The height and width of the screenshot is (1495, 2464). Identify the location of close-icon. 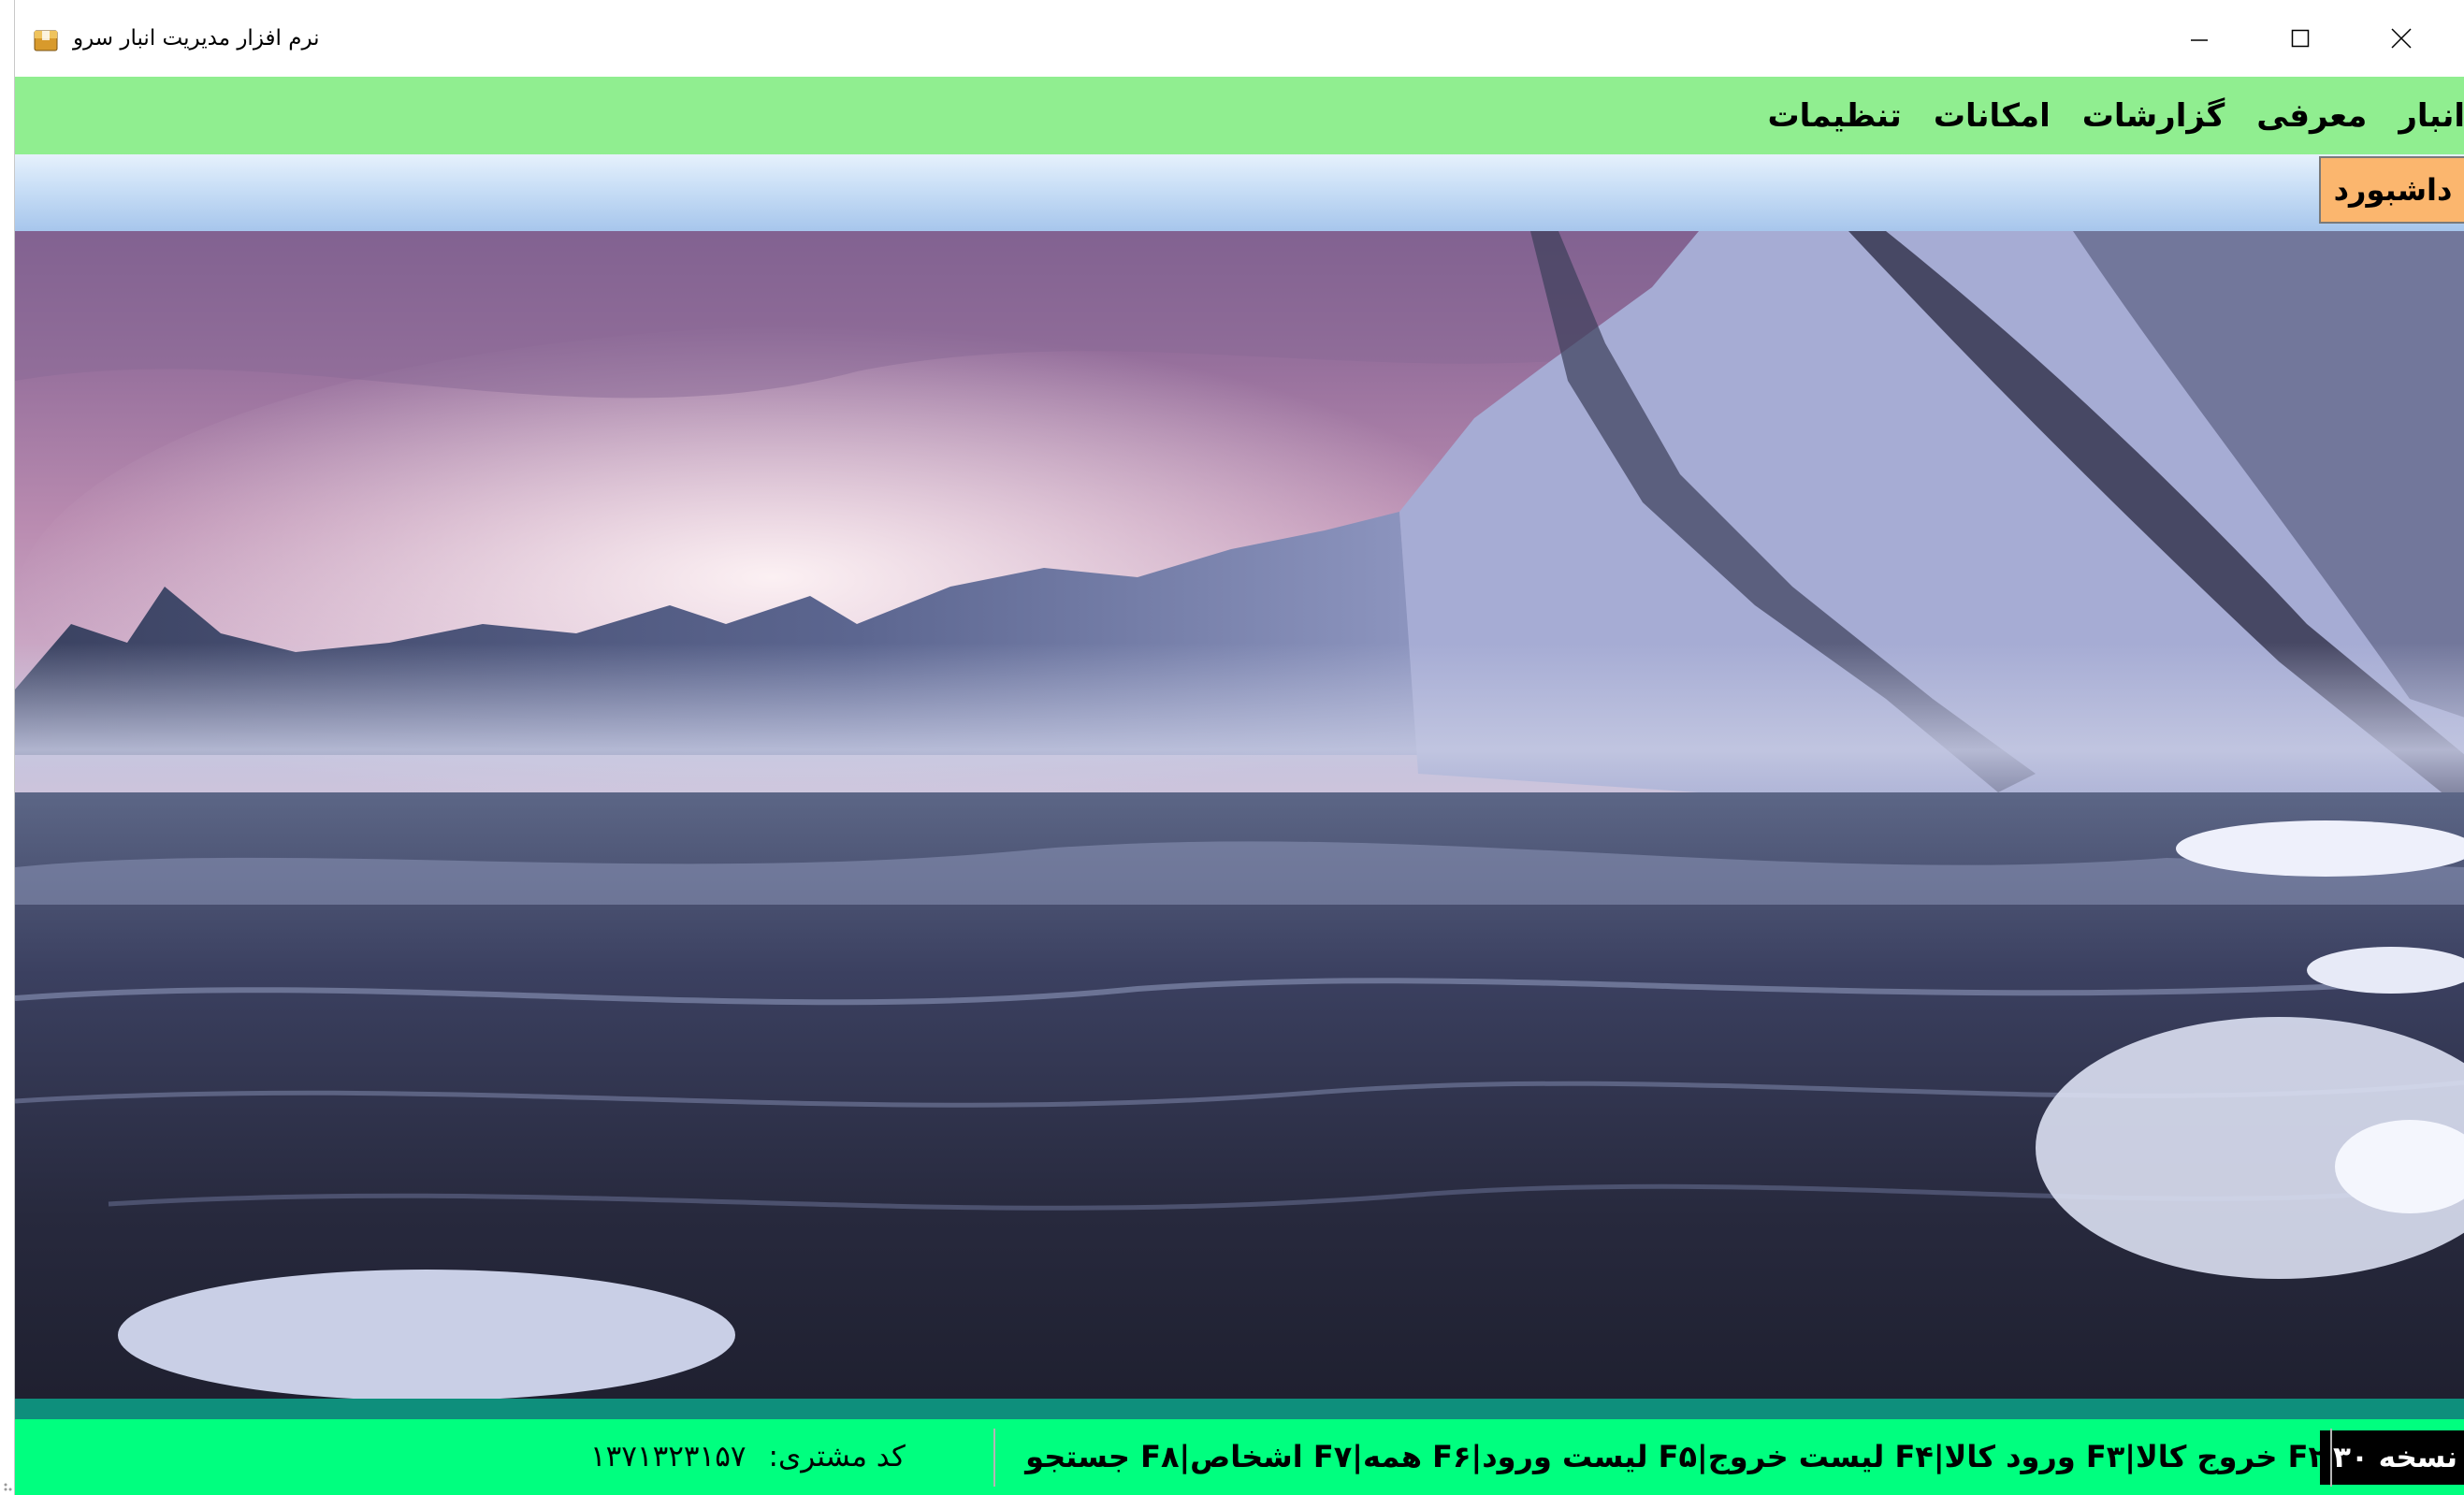
(2401, 38).